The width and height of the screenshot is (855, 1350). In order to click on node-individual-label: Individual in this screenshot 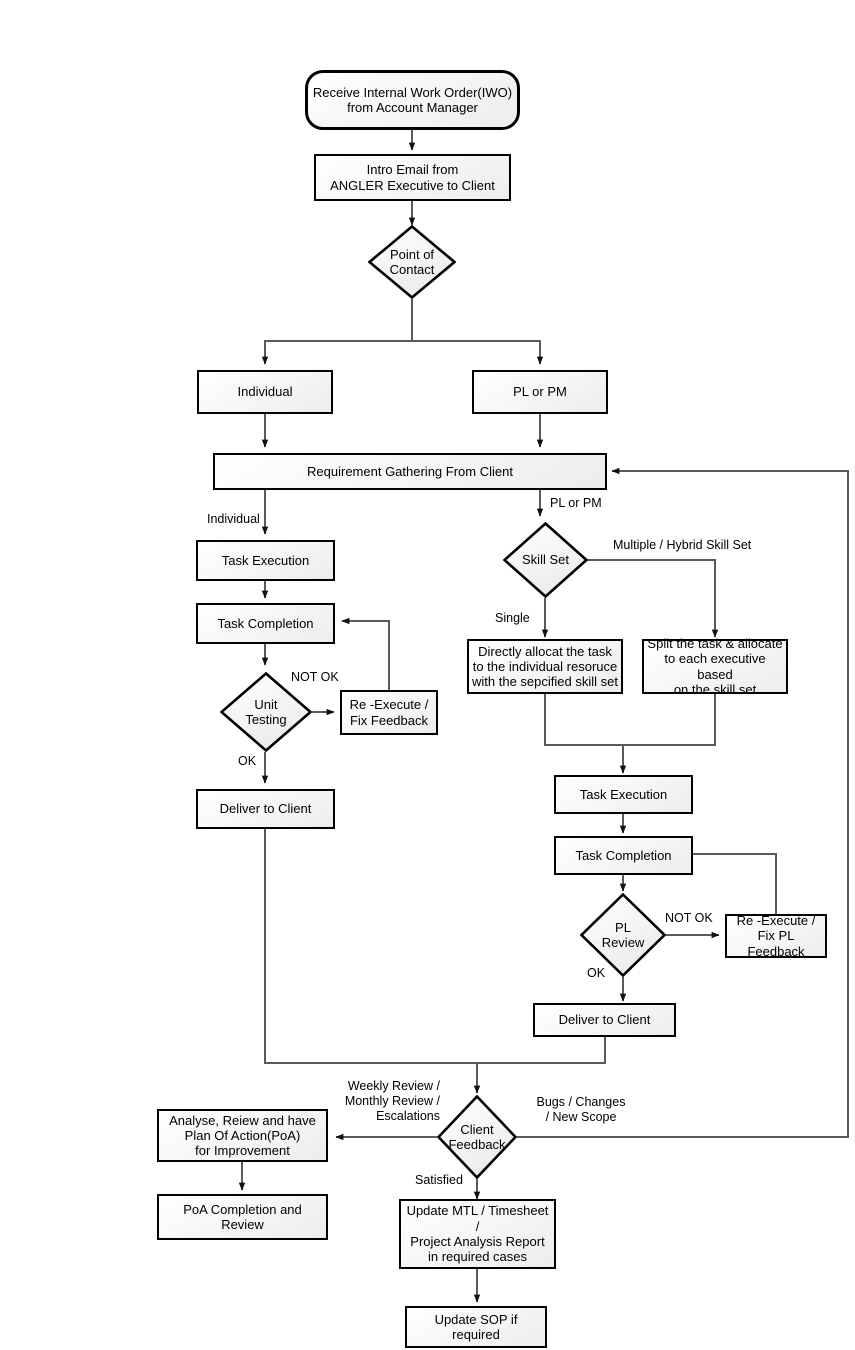, I will do `click(265, 392)`.